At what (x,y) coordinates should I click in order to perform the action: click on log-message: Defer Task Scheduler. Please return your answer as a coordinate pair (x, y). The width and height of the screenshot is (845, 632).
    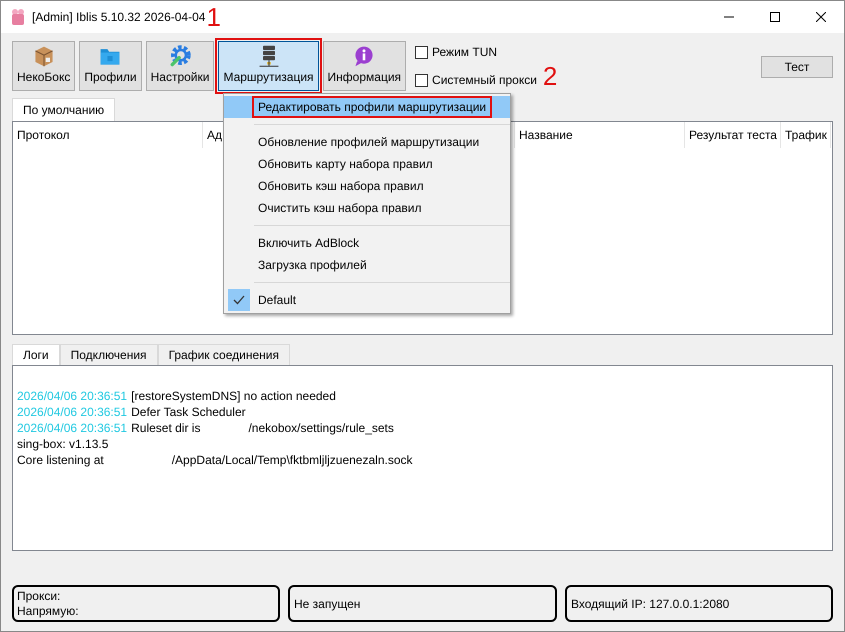
    Looking at the image, I should click on (188, 412).